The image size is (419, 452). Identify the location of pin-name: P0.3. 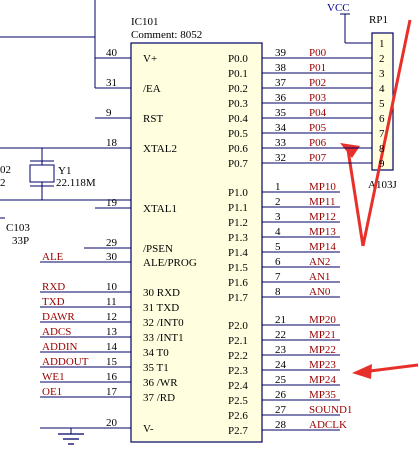
(238, 104).